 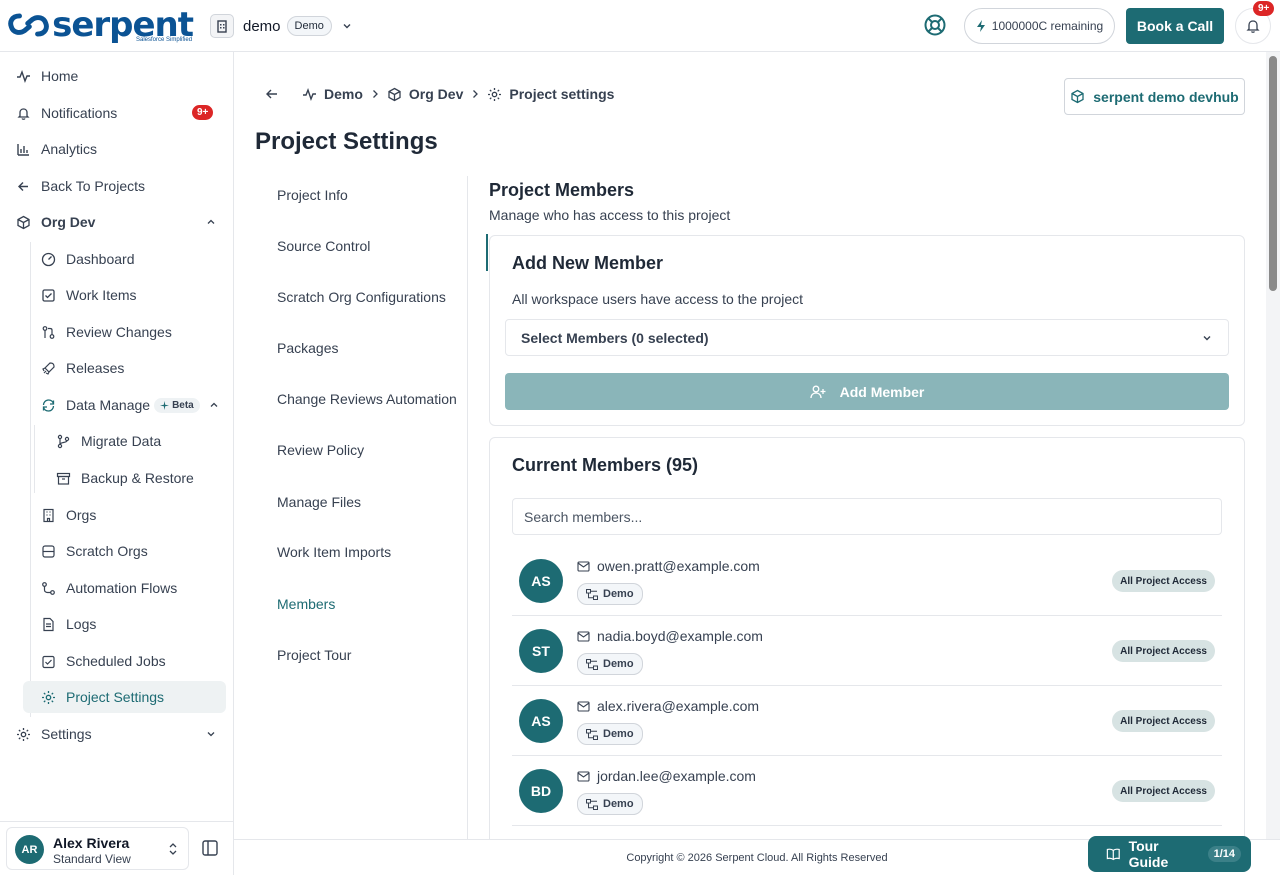 What do you see at coordinates (281, 26) in the screenshot?
I see `workspace-switcher: demo Demo` at bounding box center [281, 26].